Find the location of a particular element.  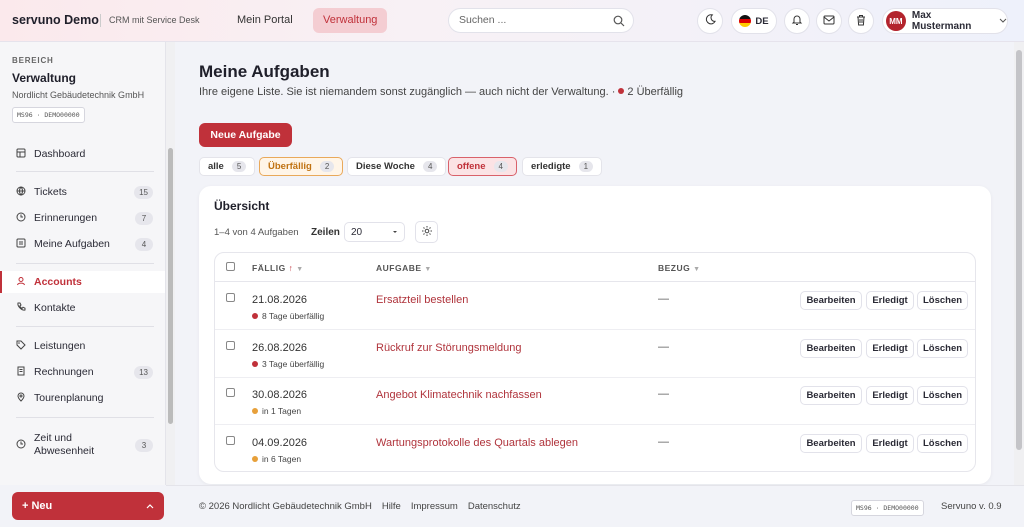

german-flag-icon is located at coordinates (745, 21).